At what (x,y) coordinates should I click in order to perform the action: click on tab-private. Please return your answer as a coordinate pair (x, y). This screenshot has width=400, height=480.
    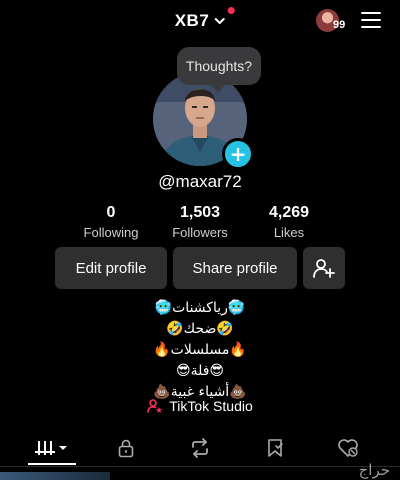
    Looking at the image, I should click on (126, 448).